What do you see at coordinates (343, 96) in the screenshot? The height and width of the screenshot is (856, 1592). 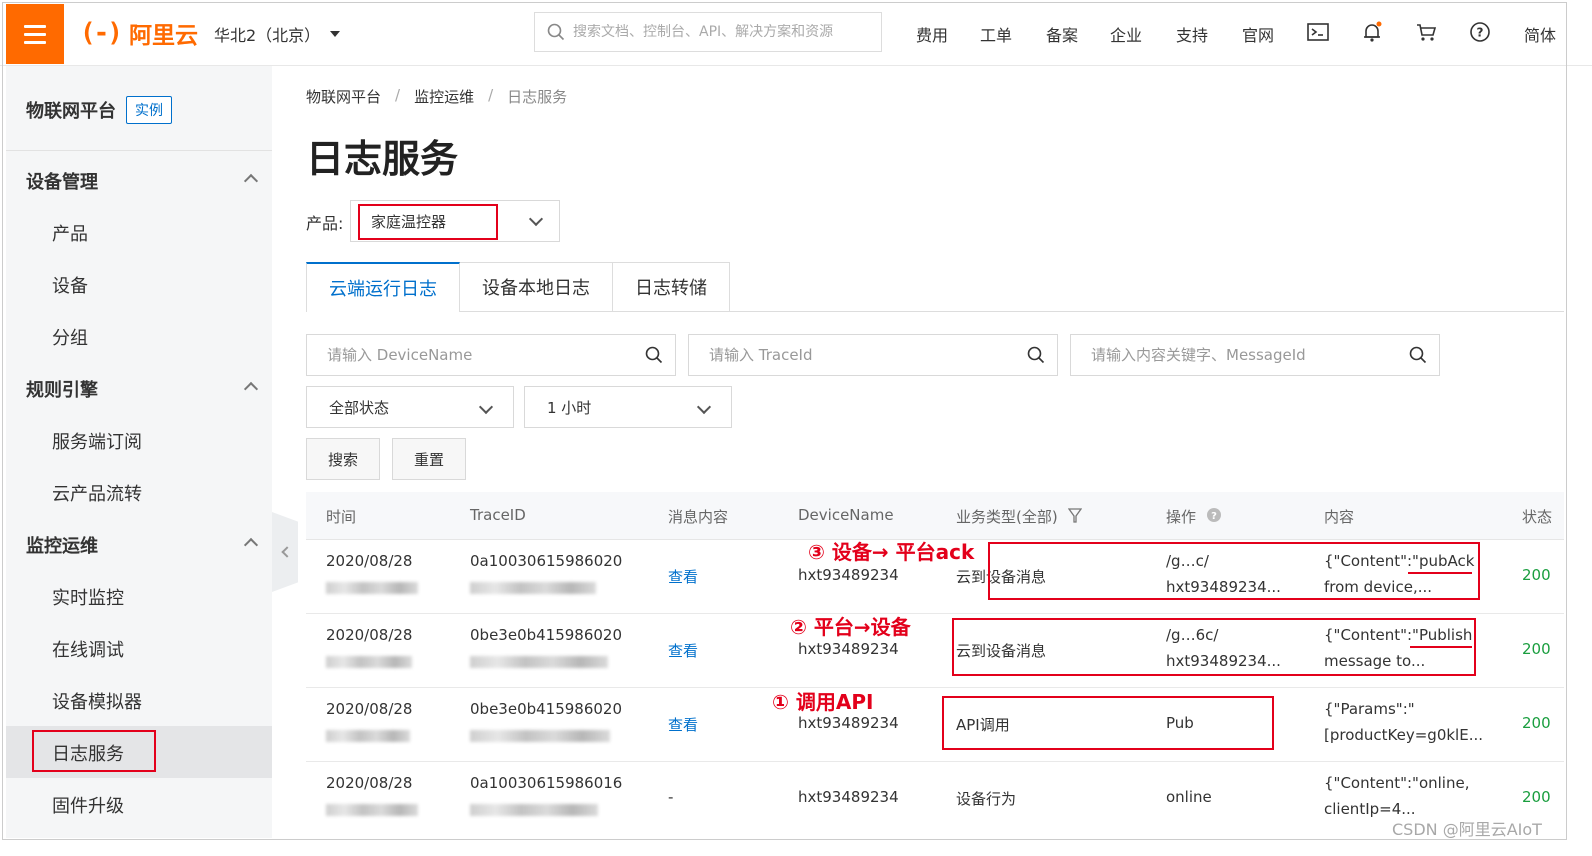 I see `breadcrumb-item-iot: 物联网平台` at bounding box center [343, 96].